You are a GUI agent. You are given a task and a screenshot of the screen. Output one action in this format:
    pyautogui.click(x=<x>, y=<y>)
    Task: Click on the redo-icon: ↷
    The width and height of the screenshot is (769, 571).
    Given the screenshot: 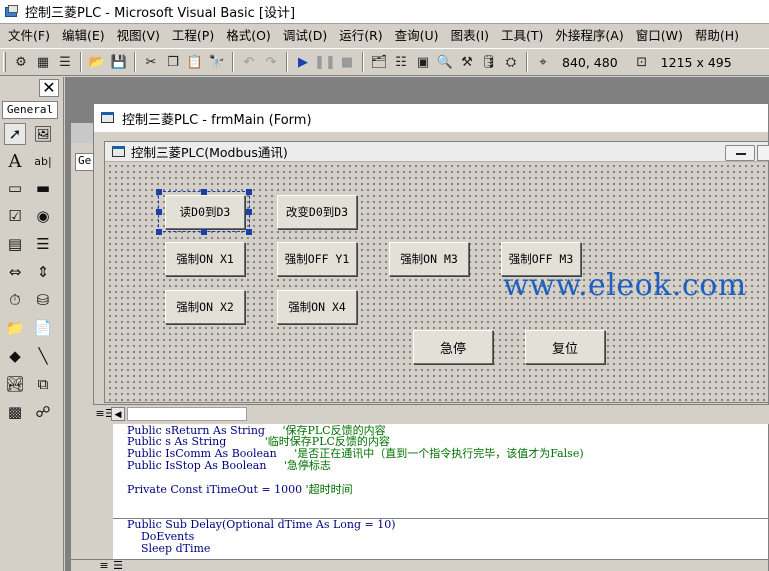 What is the action you would take?
    pyautogui.click(x=271, y=62)
    